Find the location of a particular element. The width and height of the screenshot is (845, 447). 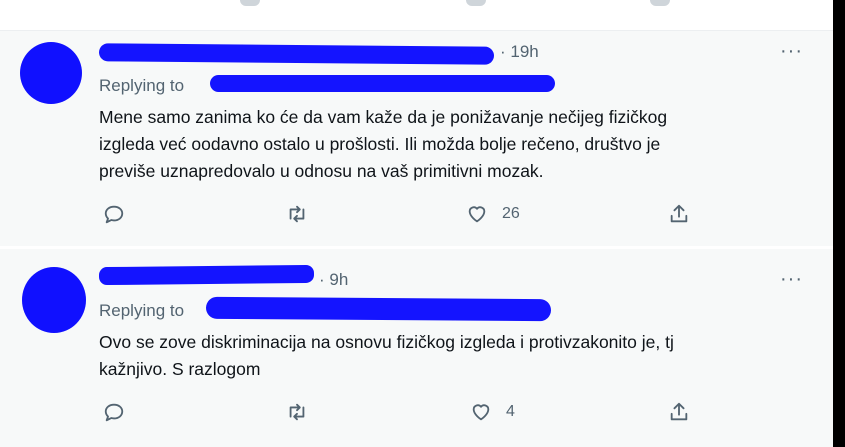

tweet-actions: 4 is located at coordinates (399, 416).